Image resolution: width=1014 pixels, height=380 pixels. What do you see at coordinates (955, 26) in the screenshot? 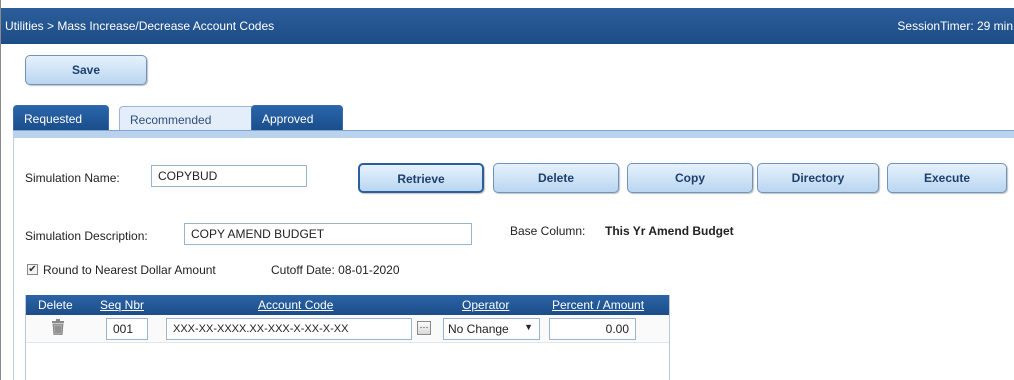
I see `session-timer: SessionTimer: 29 min` at bounding box center [955, 26].